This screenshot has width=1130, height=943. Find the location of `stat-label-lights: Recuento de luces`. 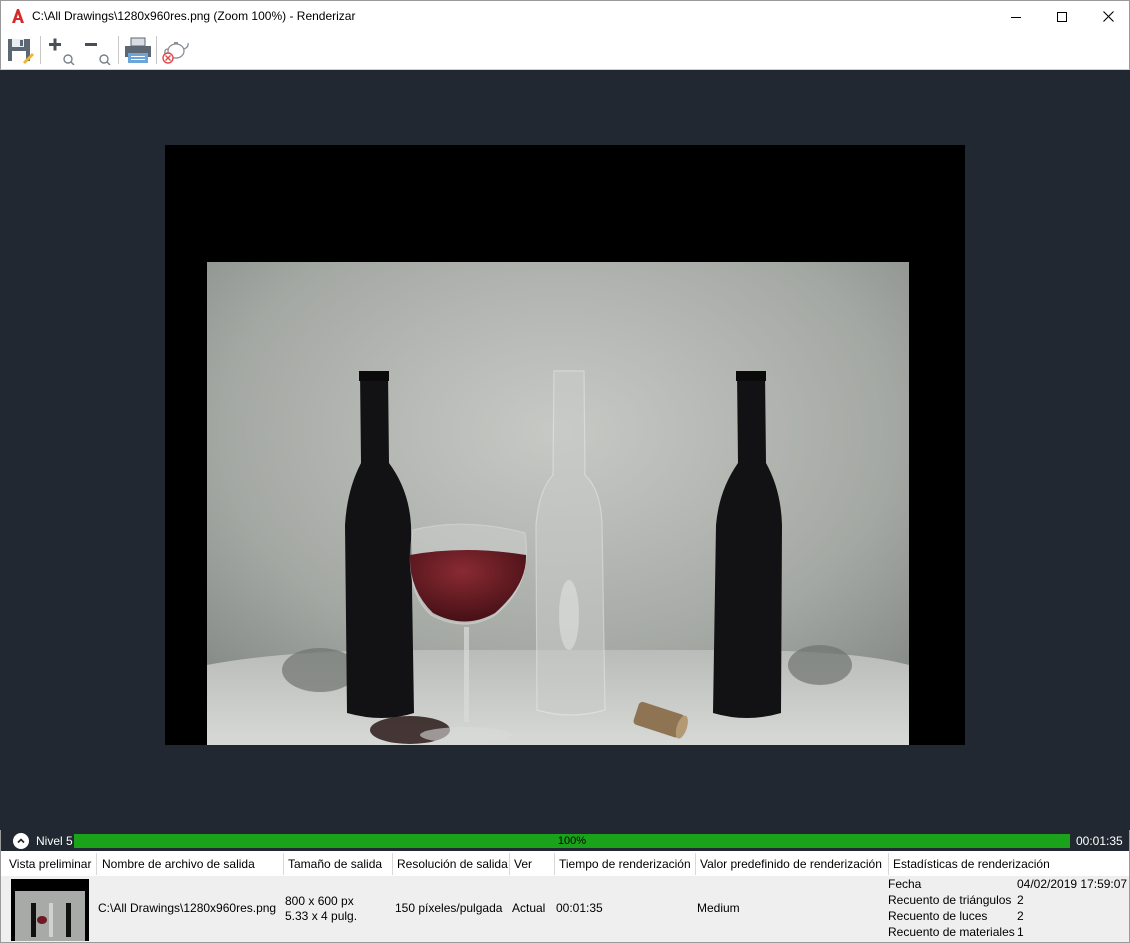

stat-label-lights: Recuento de luces is located at coordinates (938, 916).